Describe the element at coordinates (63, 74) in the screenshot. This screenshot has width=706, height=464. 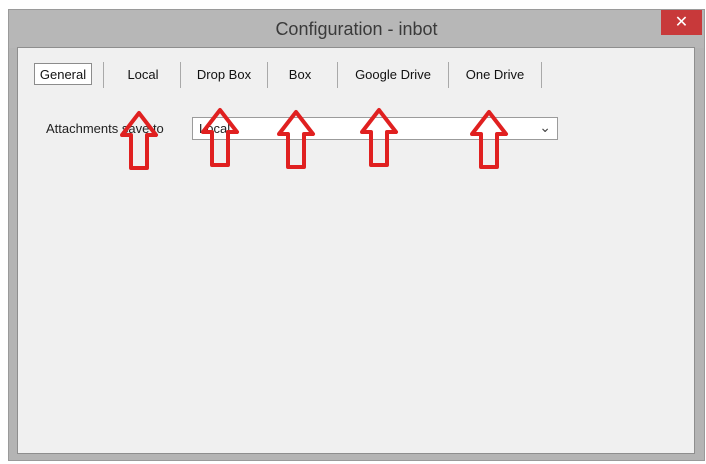
I see `tab-general: General` at that location.